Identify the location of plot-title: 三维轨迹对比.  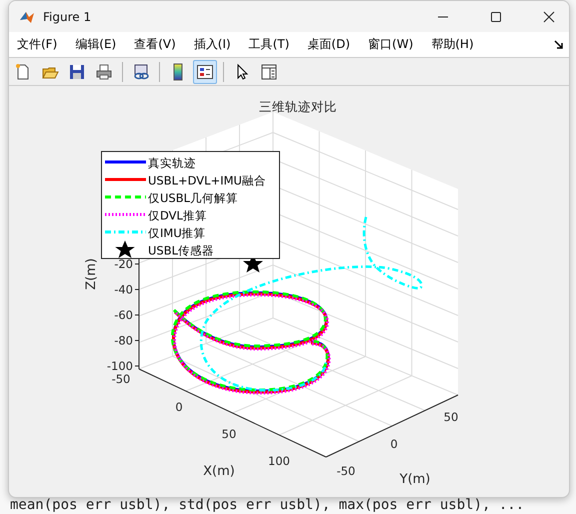
(298, 106).